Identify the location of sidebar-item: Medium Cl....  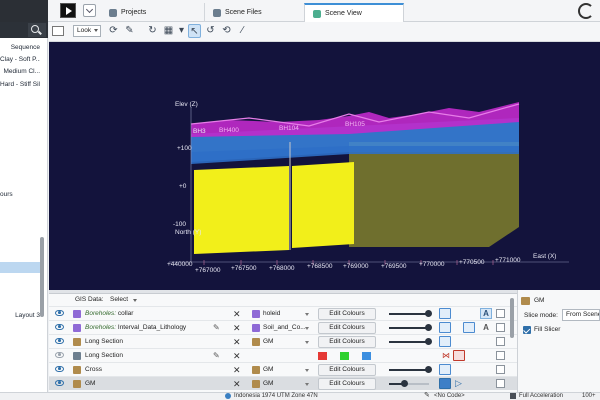
(20, 72).